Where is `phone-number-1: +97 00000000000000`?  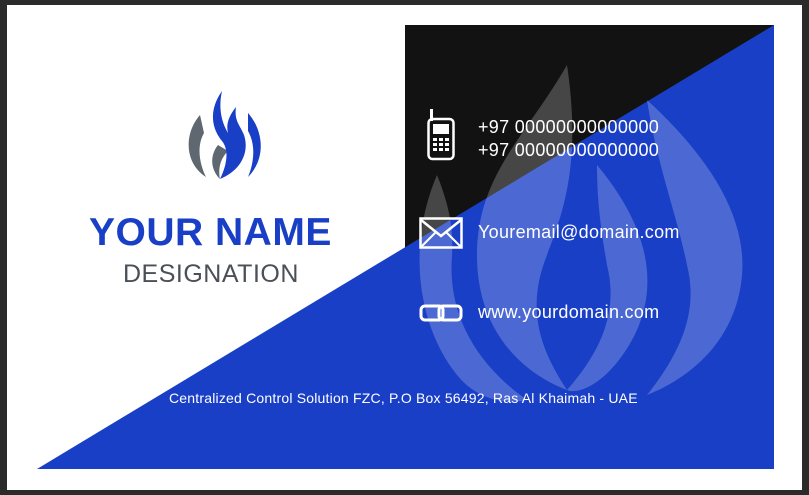 phone-number-1: +97 00000000000000 is located at coordinates (569, 127).